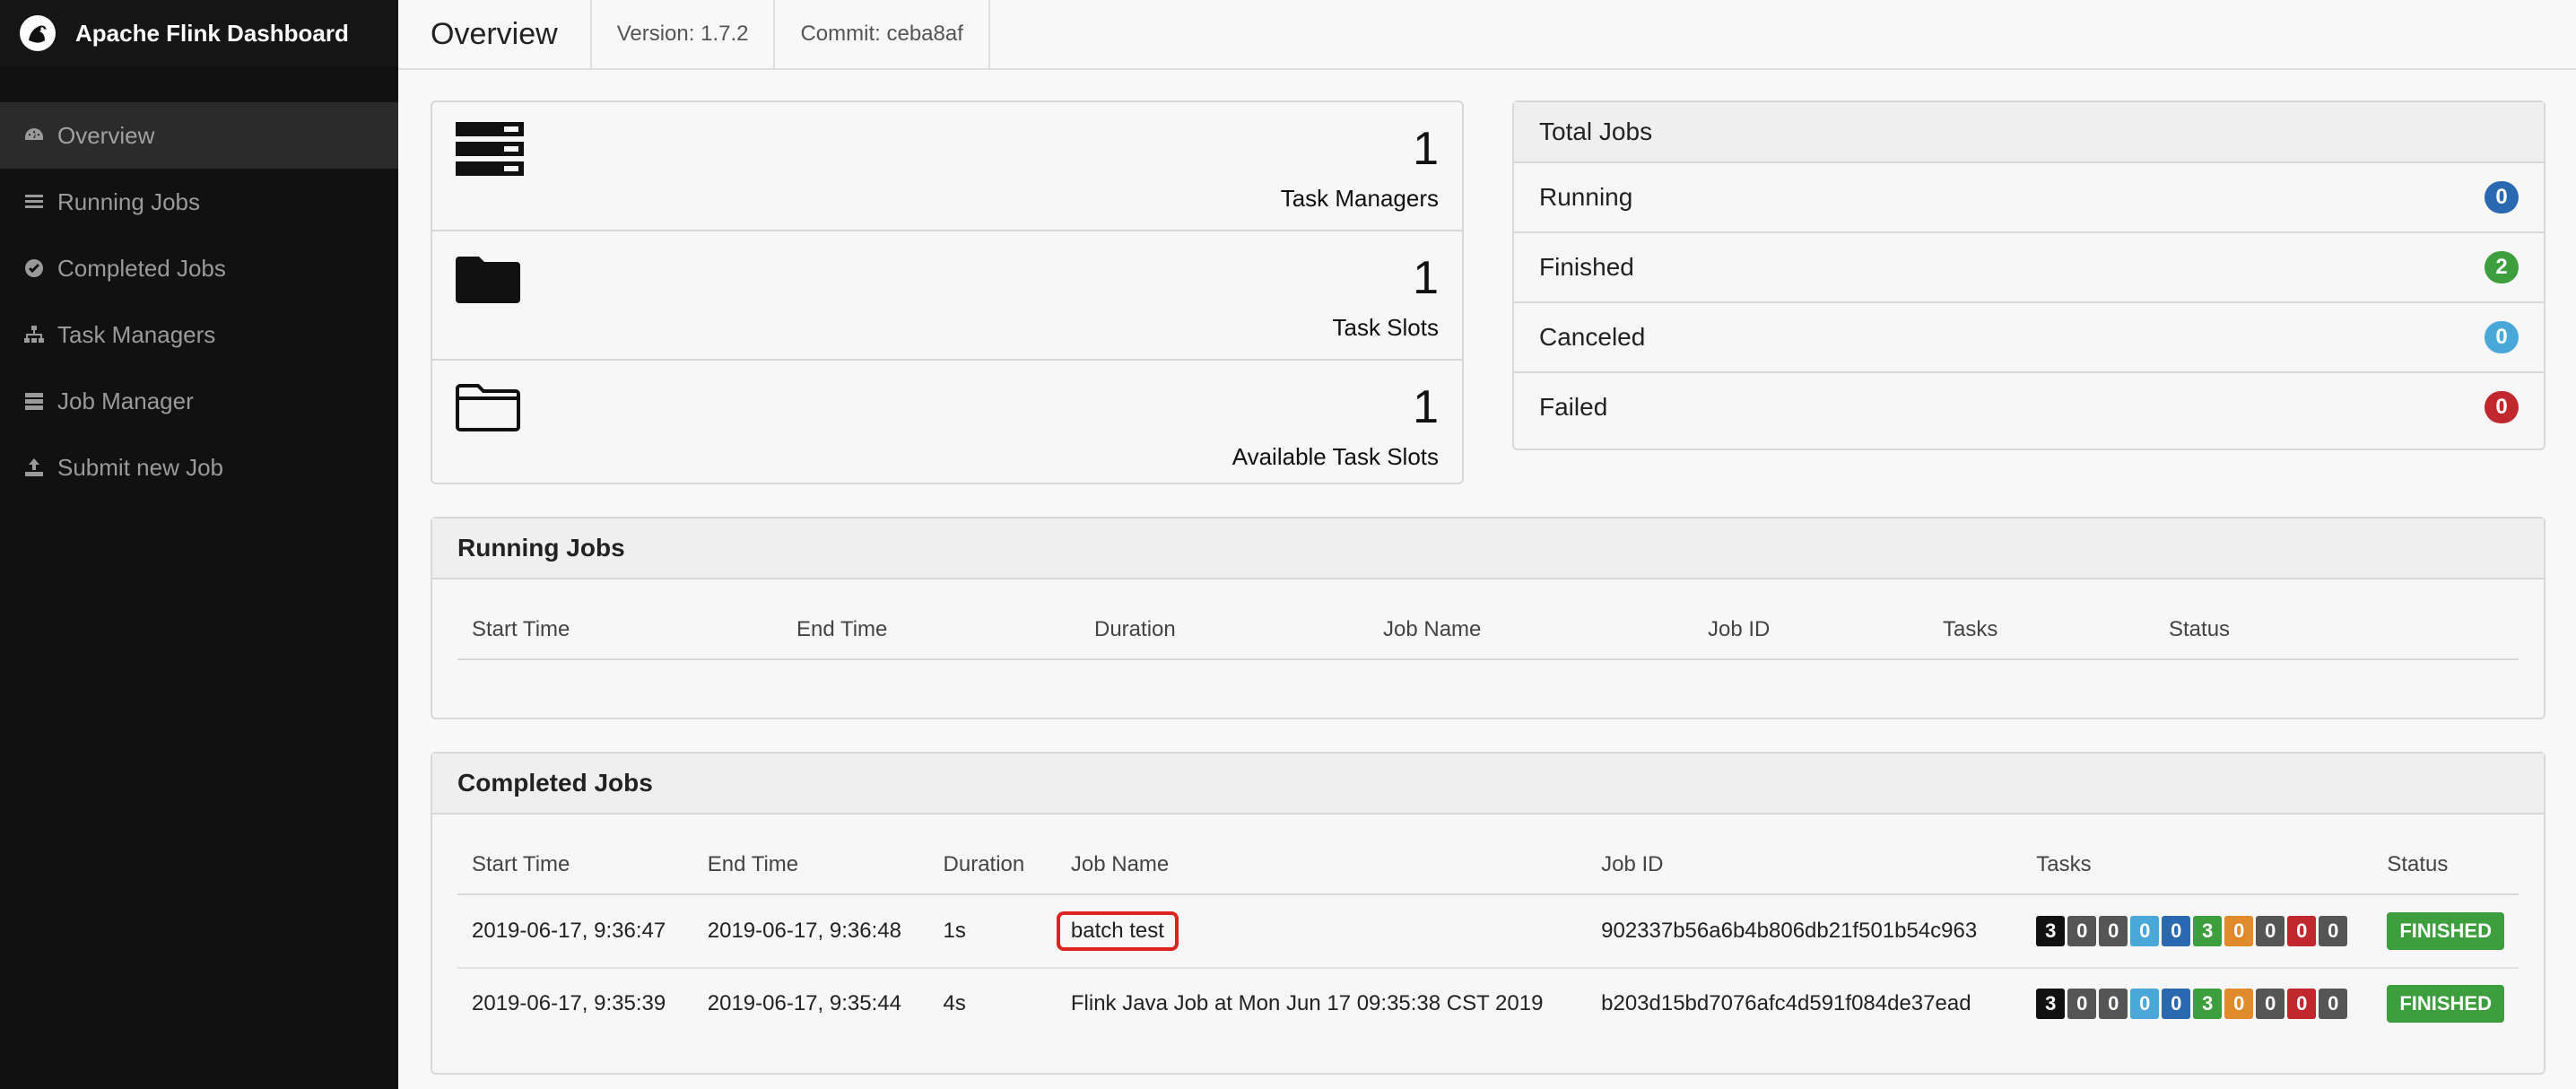 This screenshot has width=2576, height=1089. I want to click on version-label: Version: 1.7.2, so click(684, 34).